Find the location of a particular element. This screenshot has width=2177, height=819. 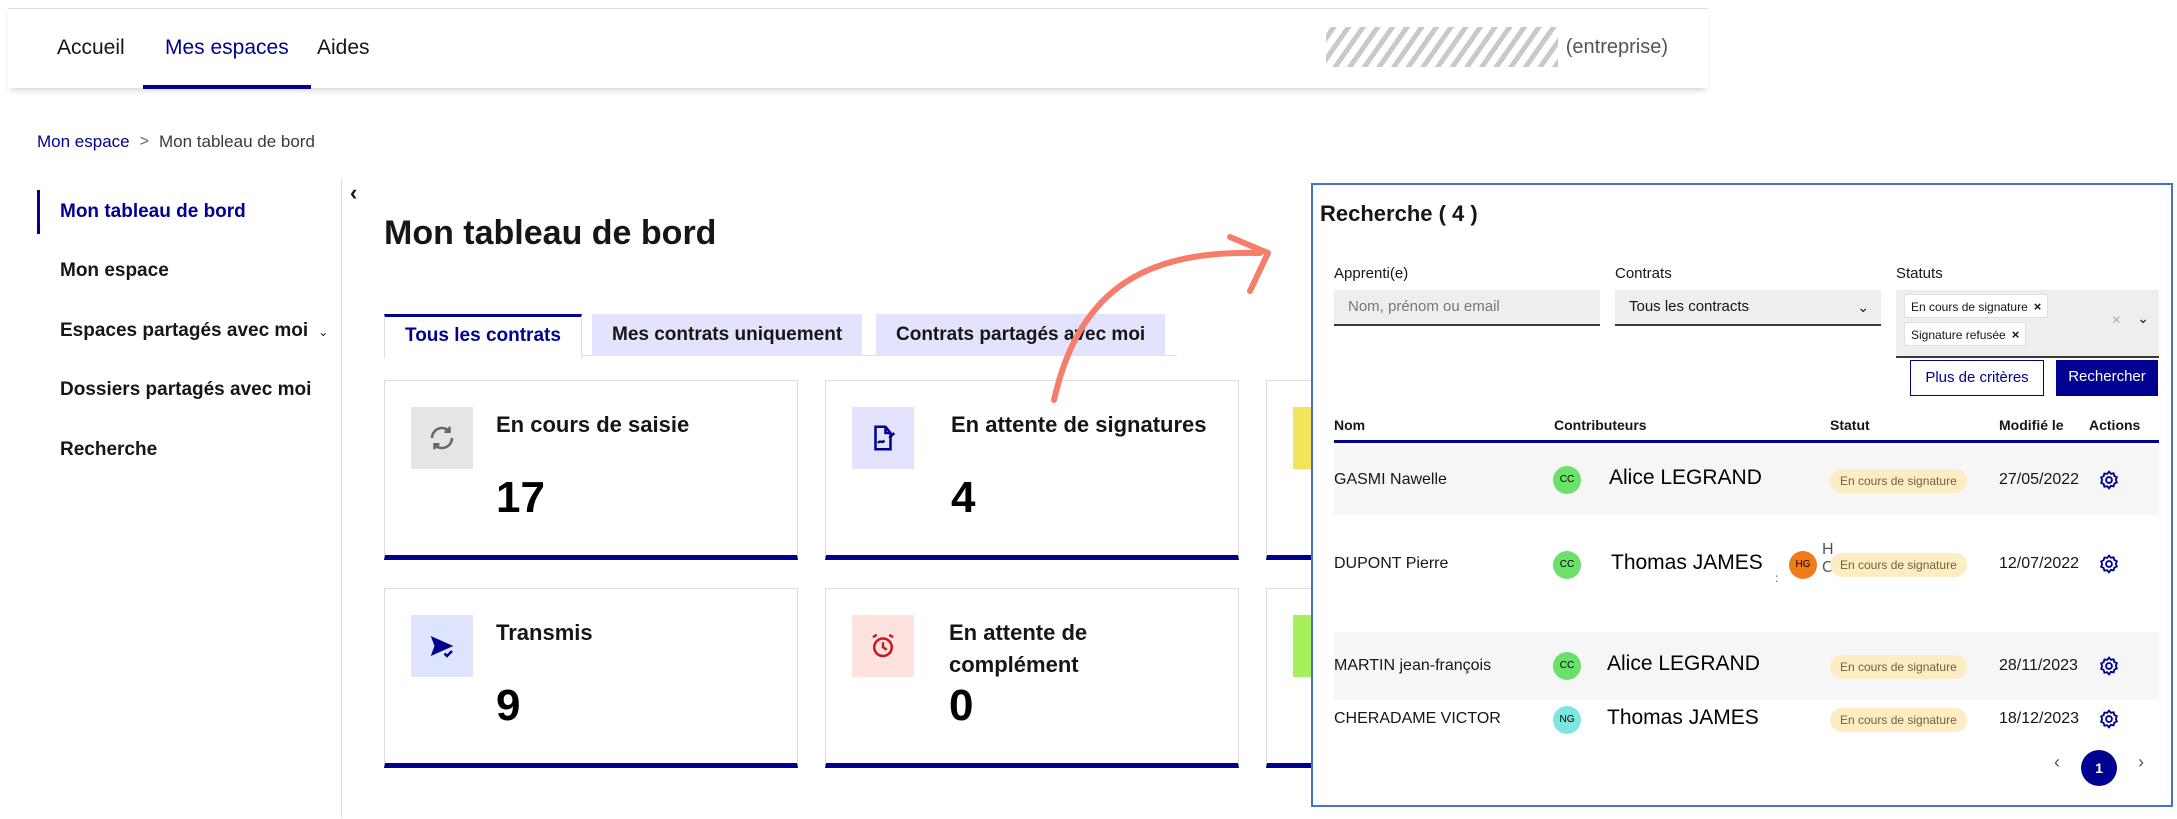

sidebar-item-recherche: Recherche is located at coordinates (97, 450).